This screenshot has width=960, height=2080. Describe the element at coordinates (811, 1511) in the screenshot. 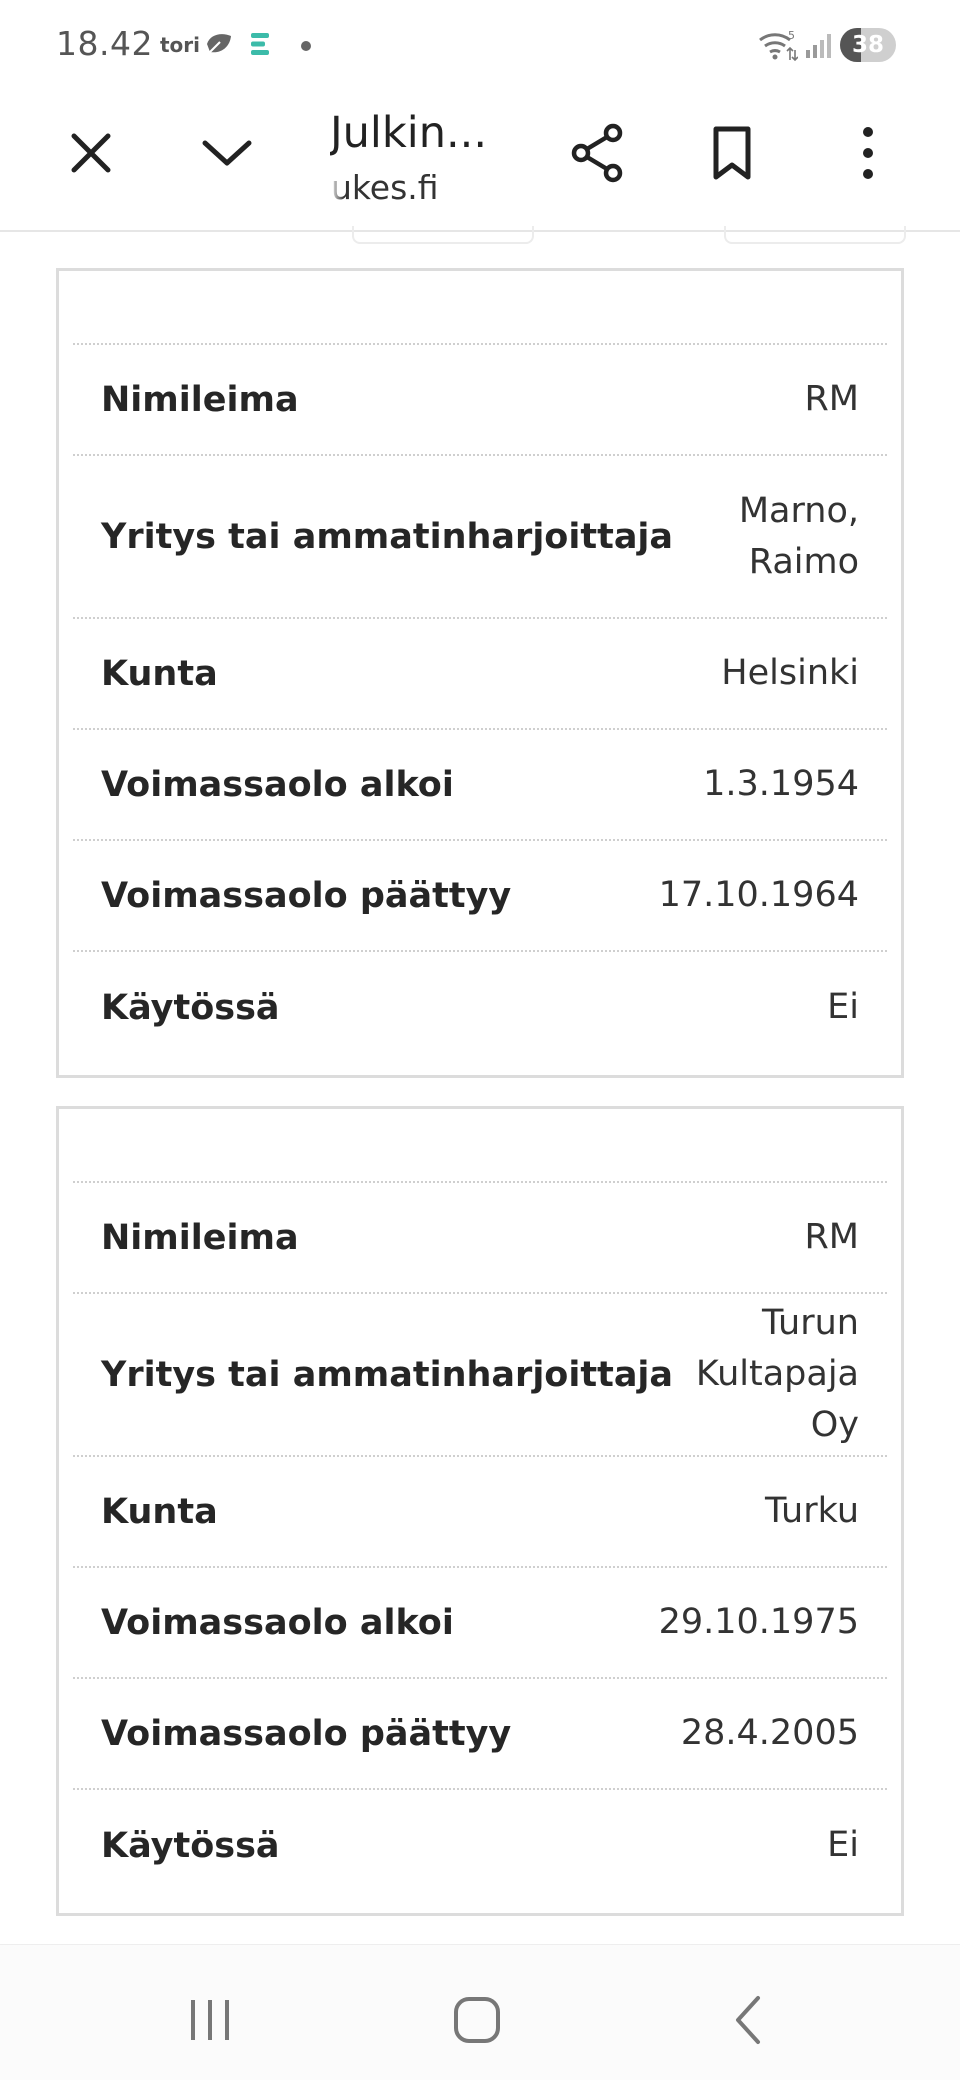

I see `row-value: Turku` at that location.